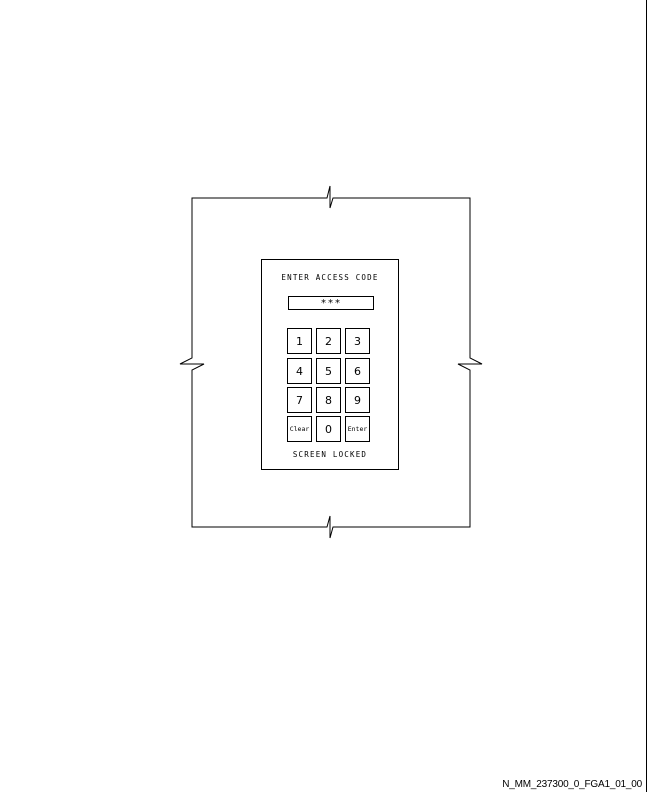 The height and width of the screenshot is (792, 648). What do you see at coordinates (357, 341) in the screenshot?
I see `key-3-button: 3` at bounding box center [357, 341].